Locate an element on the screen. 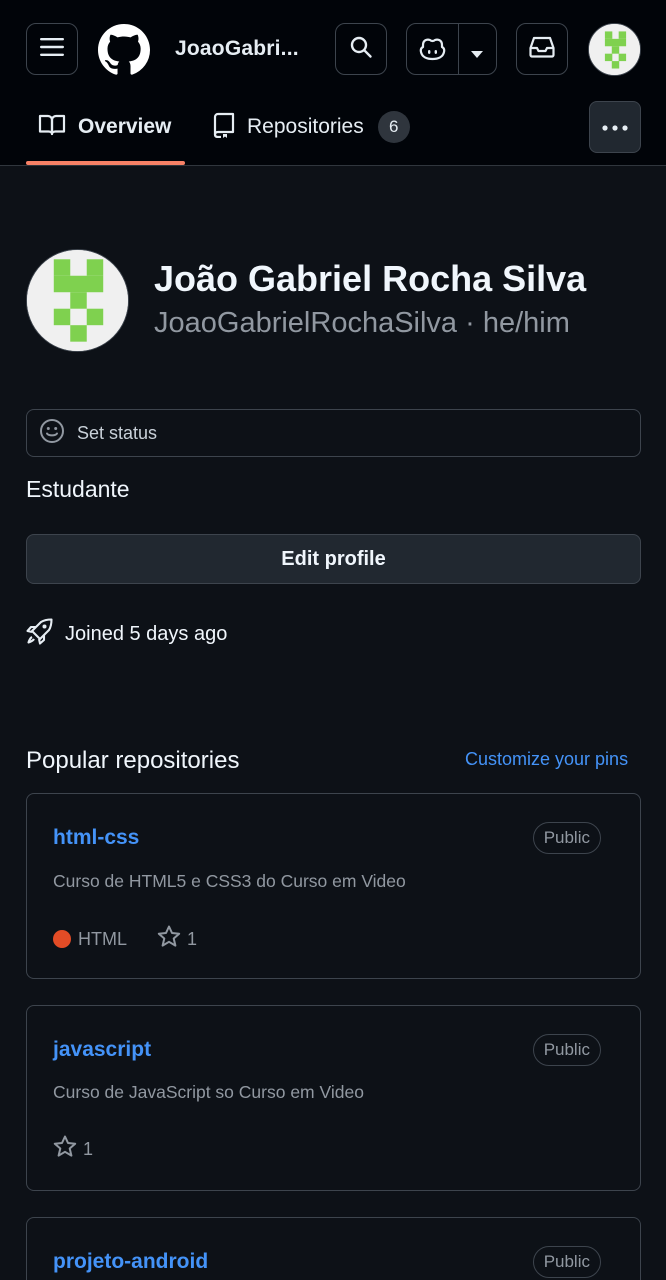 This screenshot has height=1280, width=666. smiley-icon is located at coordinates (52, 433).